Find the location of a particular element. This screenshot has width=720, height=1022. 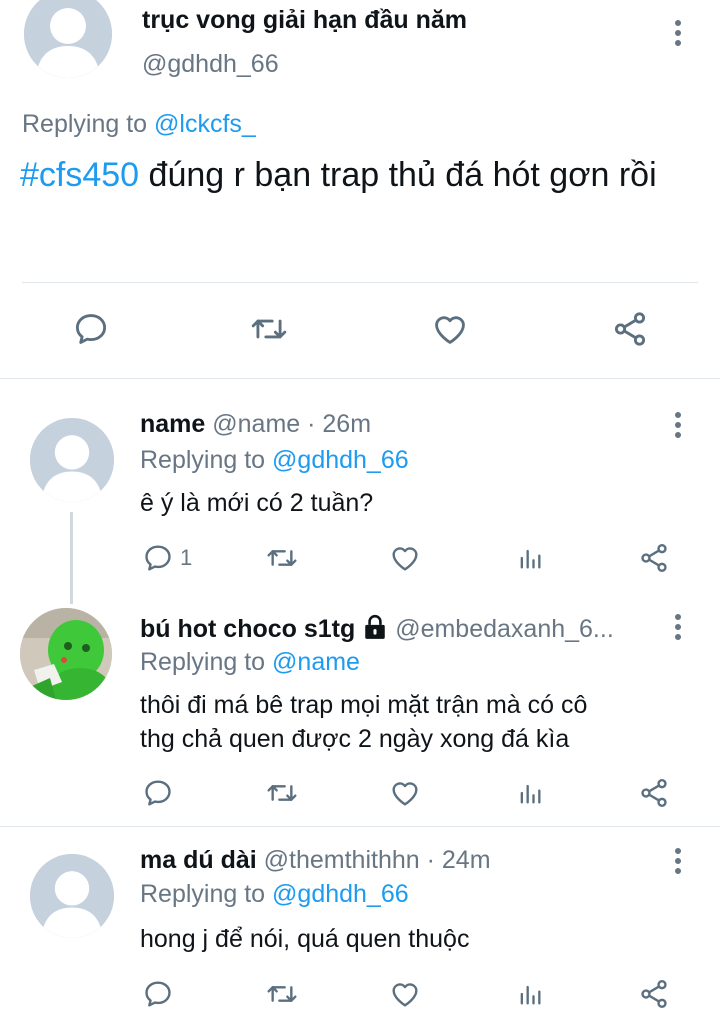

replying-to-link: @lckcfs_ is located at coordinates (205, 124).